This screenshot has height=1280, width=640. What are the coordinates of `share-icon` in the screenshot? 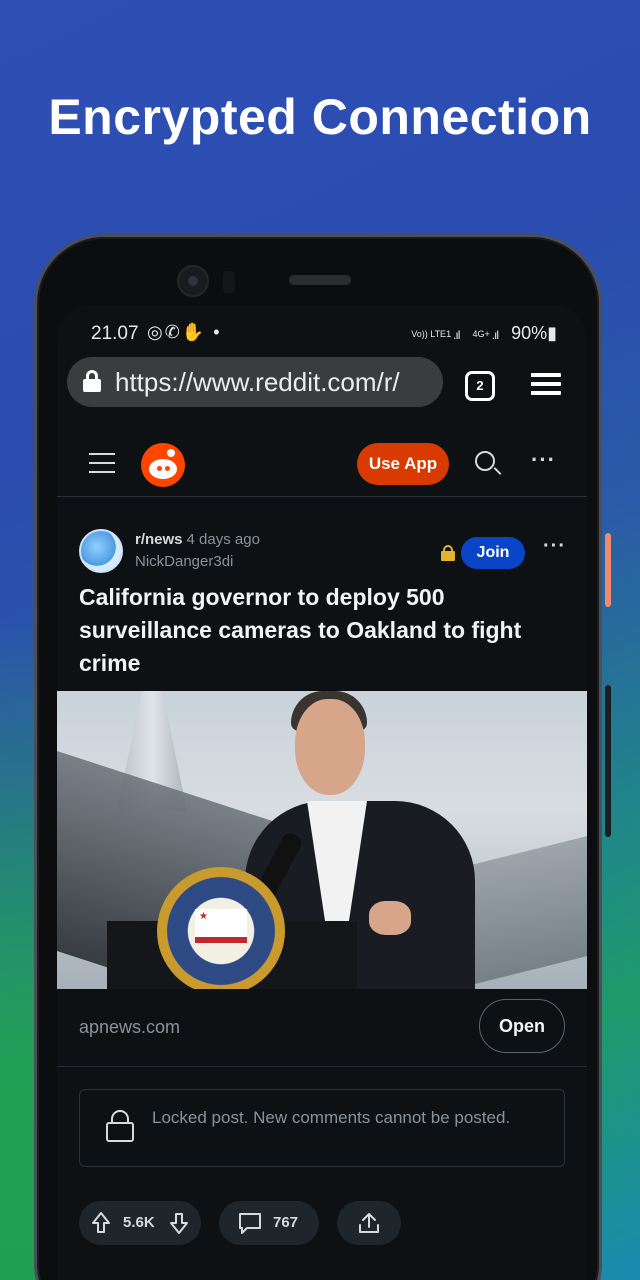 It's located at (369, 1223).